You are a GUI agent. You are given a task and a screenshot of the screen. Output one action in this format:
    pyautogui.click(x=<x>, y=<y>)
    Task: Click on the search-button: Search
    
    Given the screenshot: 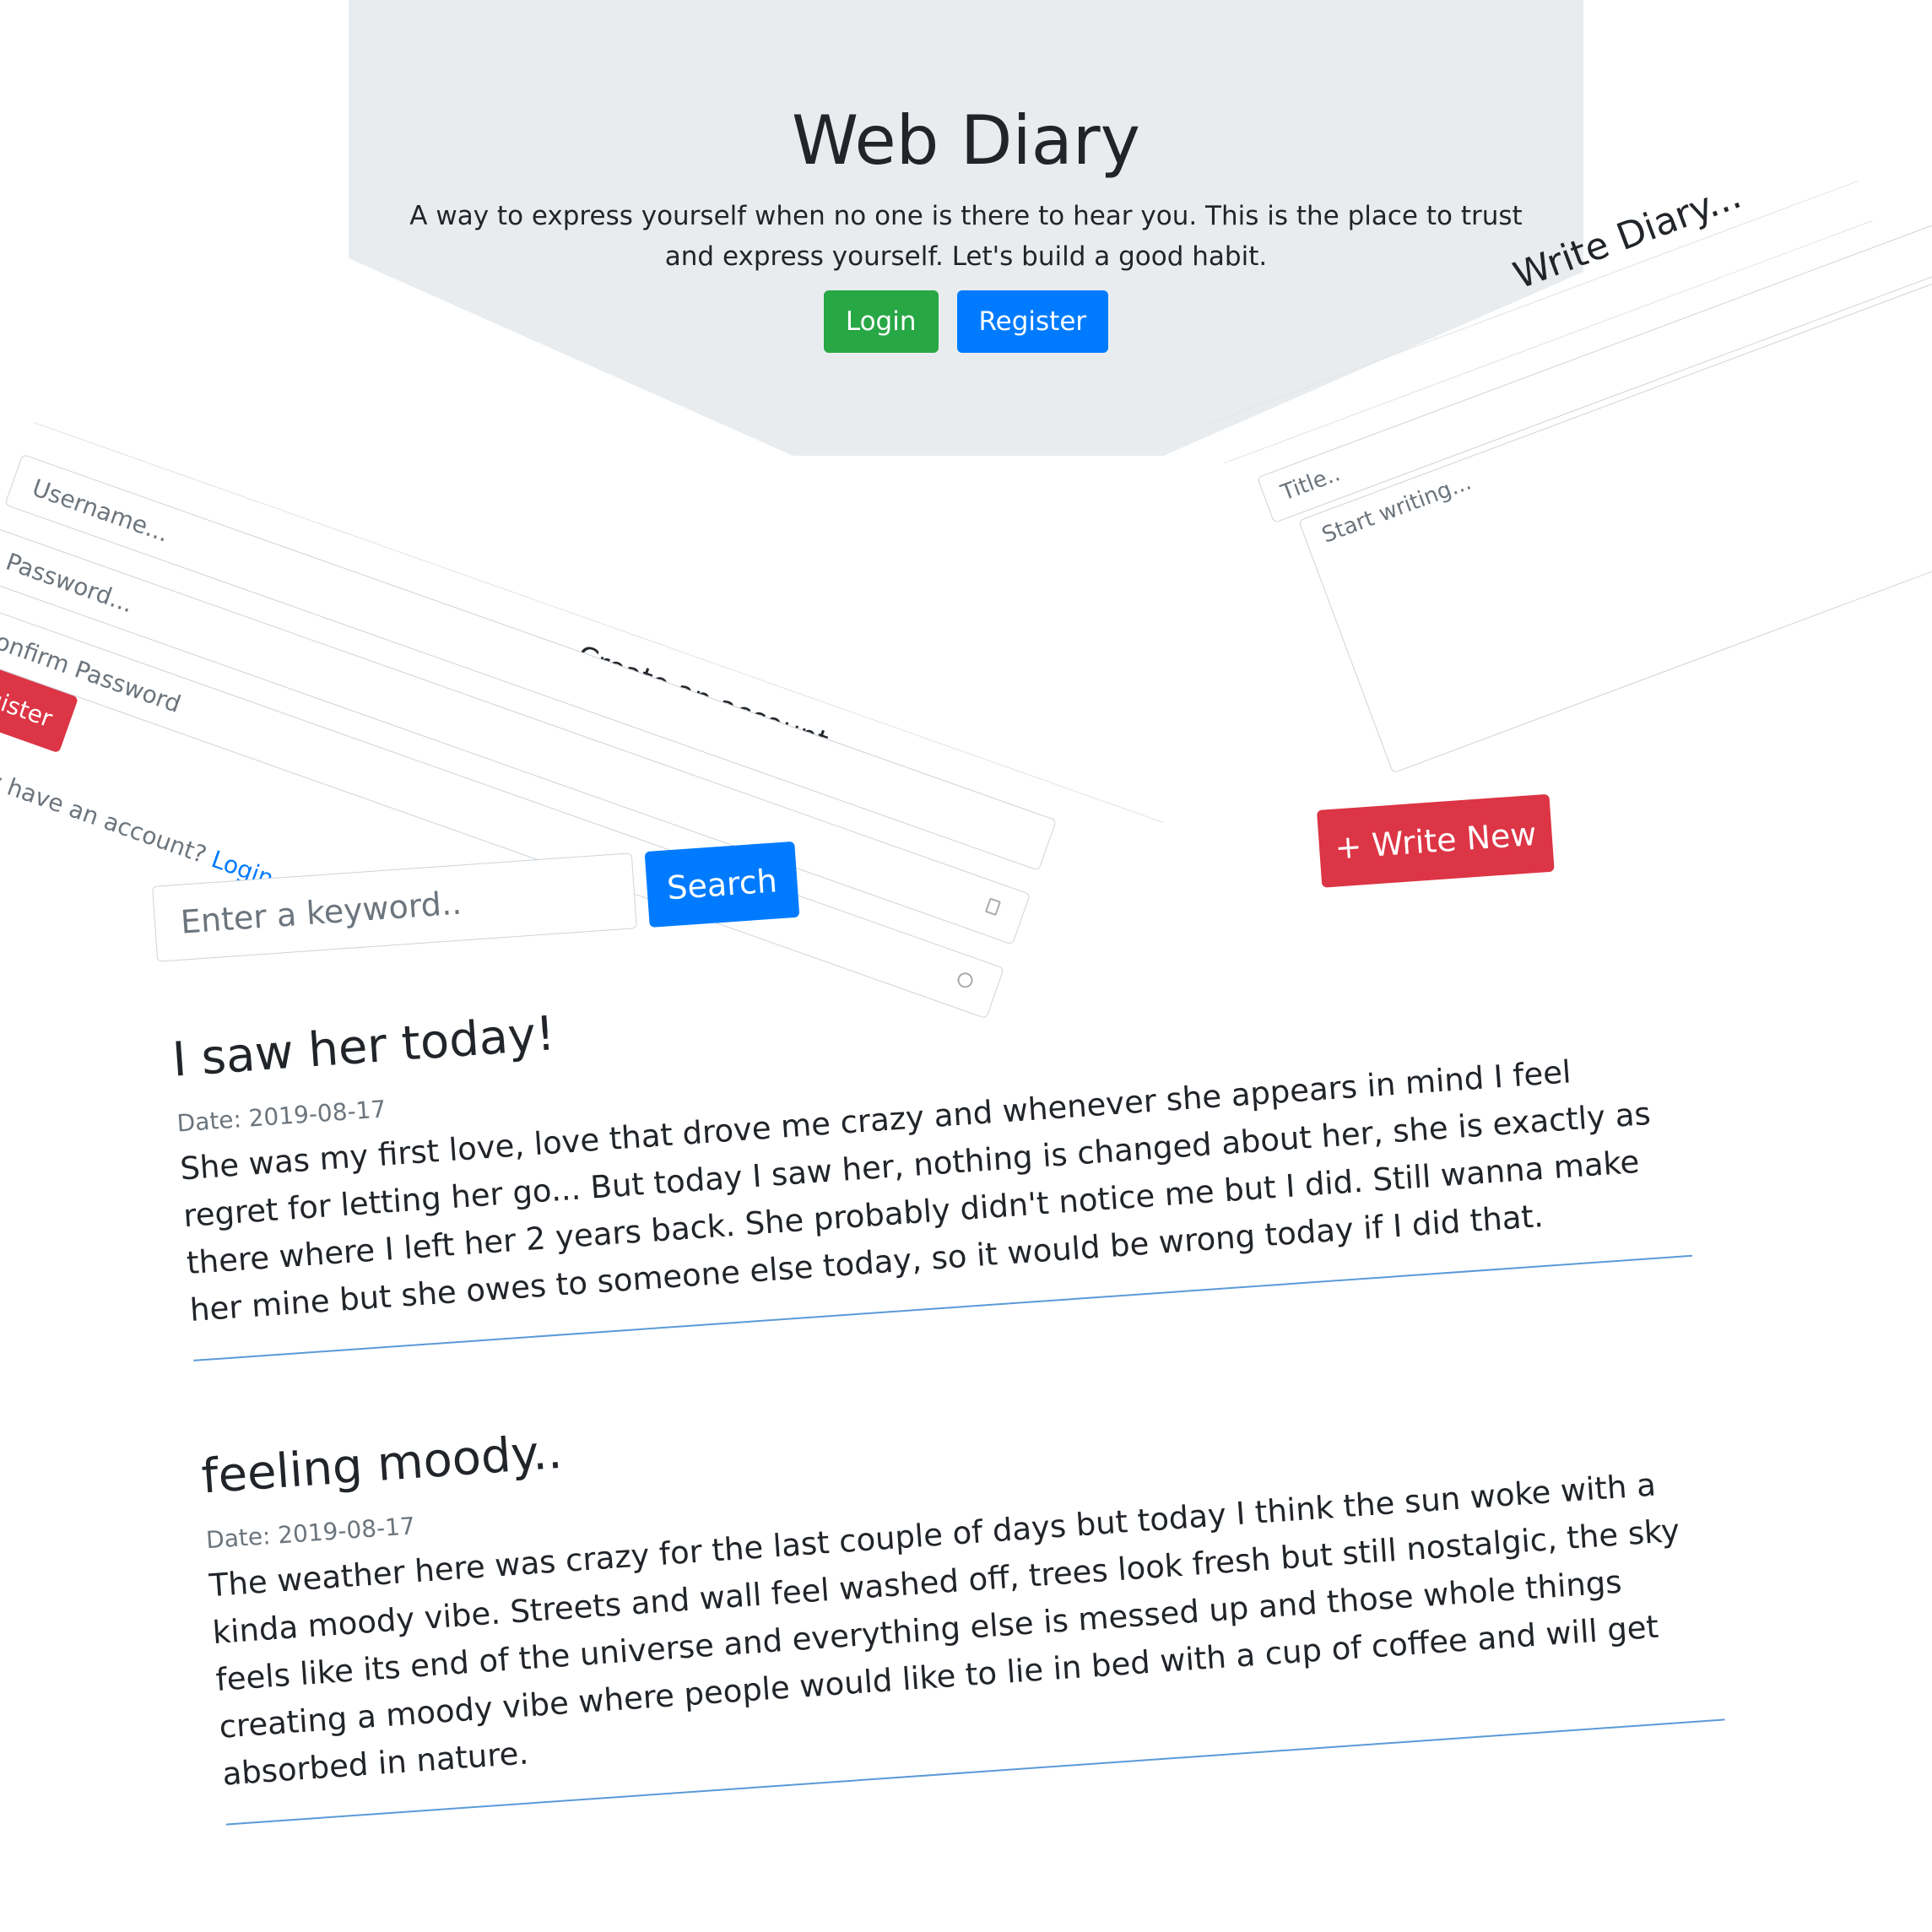 What is the action you would take?
    pyautogui.click(x=722, y=884)
    